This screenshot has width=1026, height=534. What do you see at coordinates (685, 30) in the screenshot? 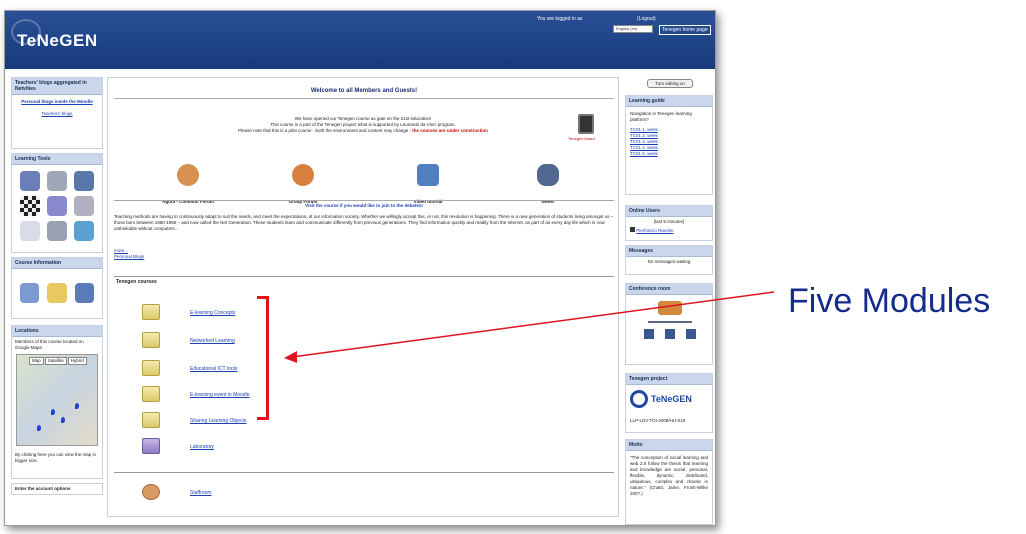
I see `home-page-link: Tenegen home page` at bounding box center [685, 30].